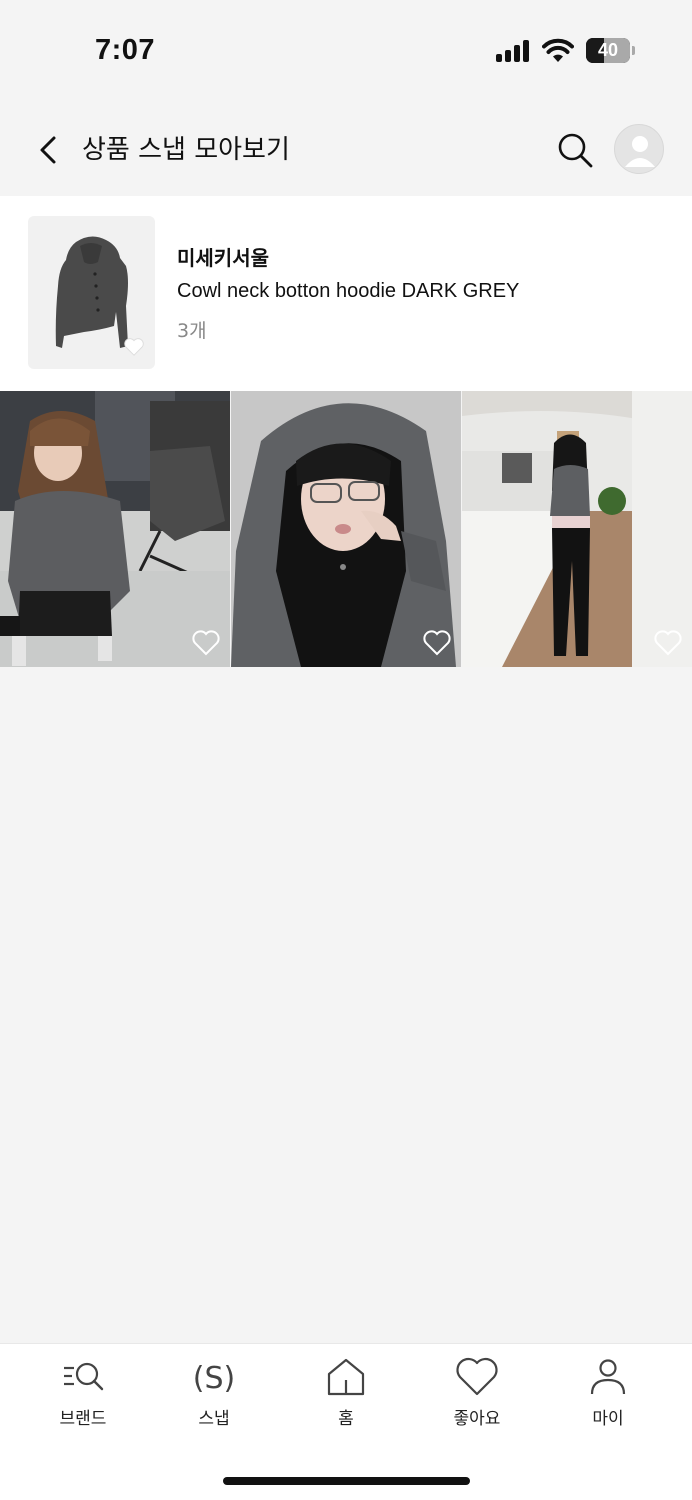  I want to click on battery-icon: 40, so click(610, 50).